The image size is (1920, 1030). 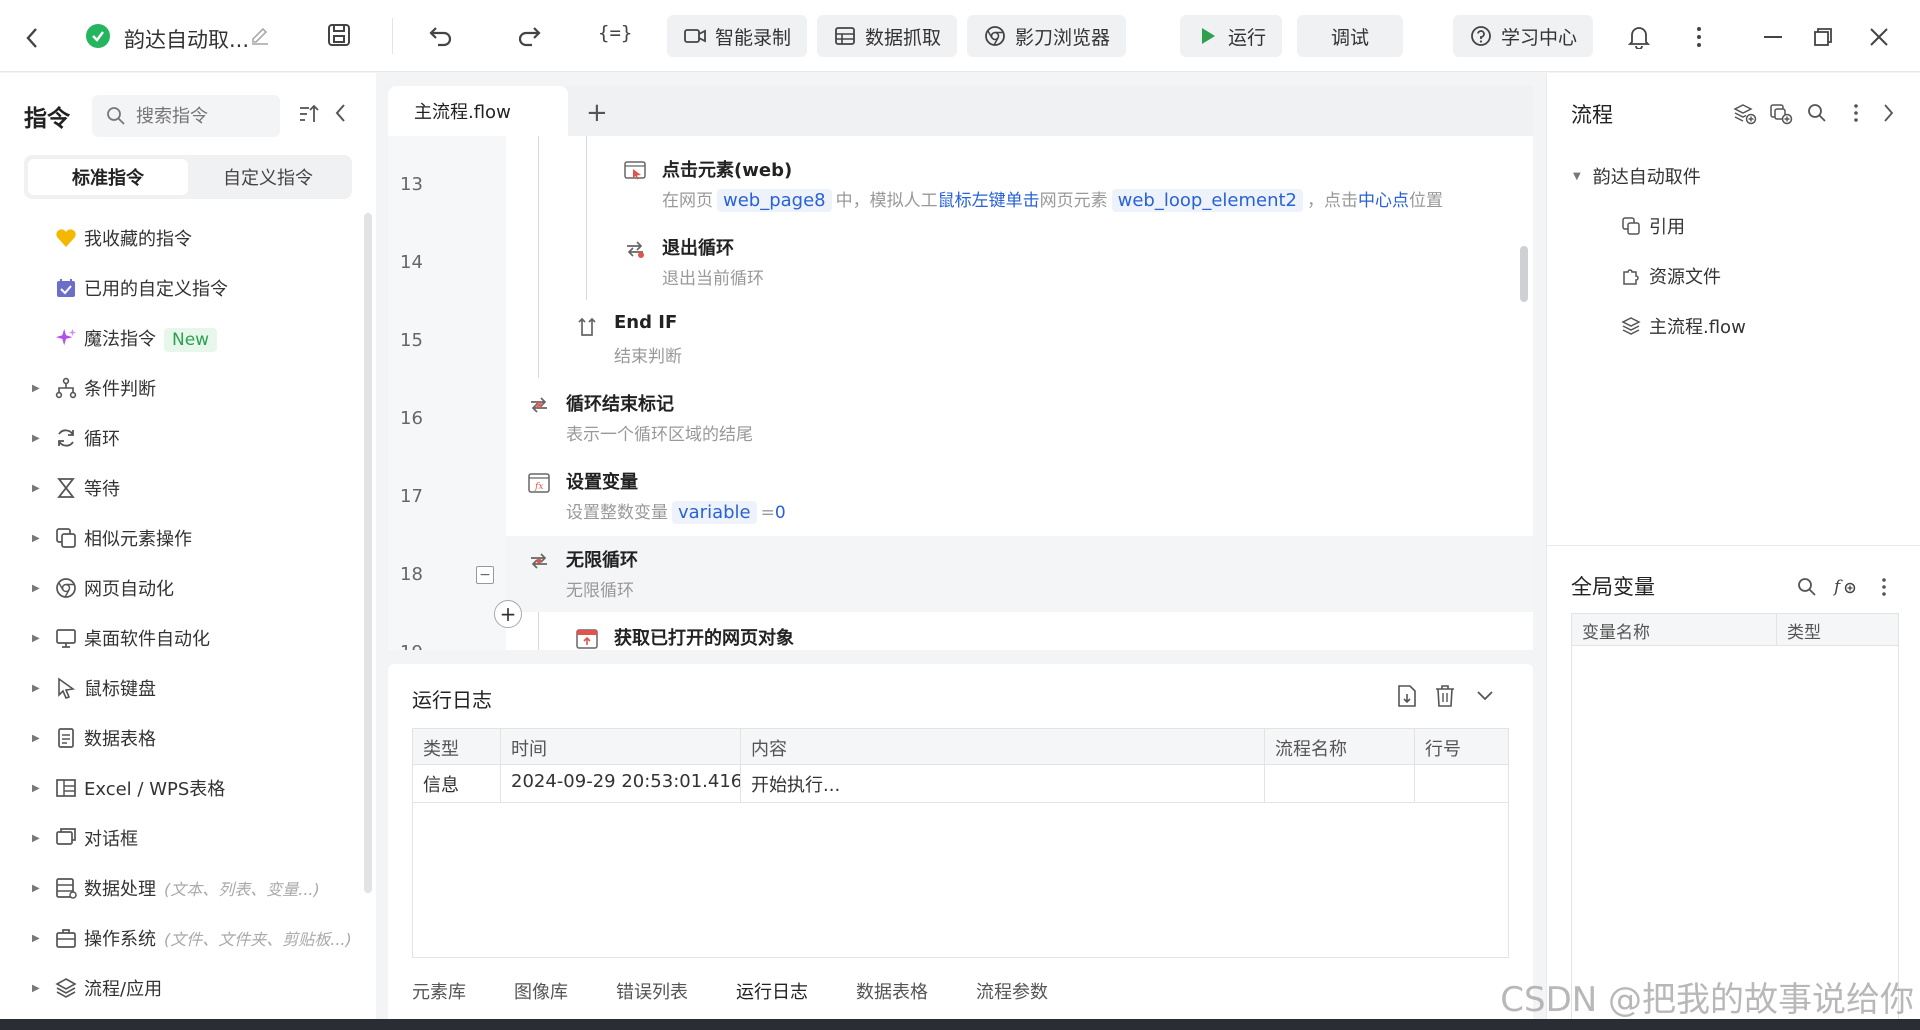 What do you see at coordinates (1613, 587) in the screenshot?
I see `global-variables-title: 全局变量` at bounding box center [1613, 587].